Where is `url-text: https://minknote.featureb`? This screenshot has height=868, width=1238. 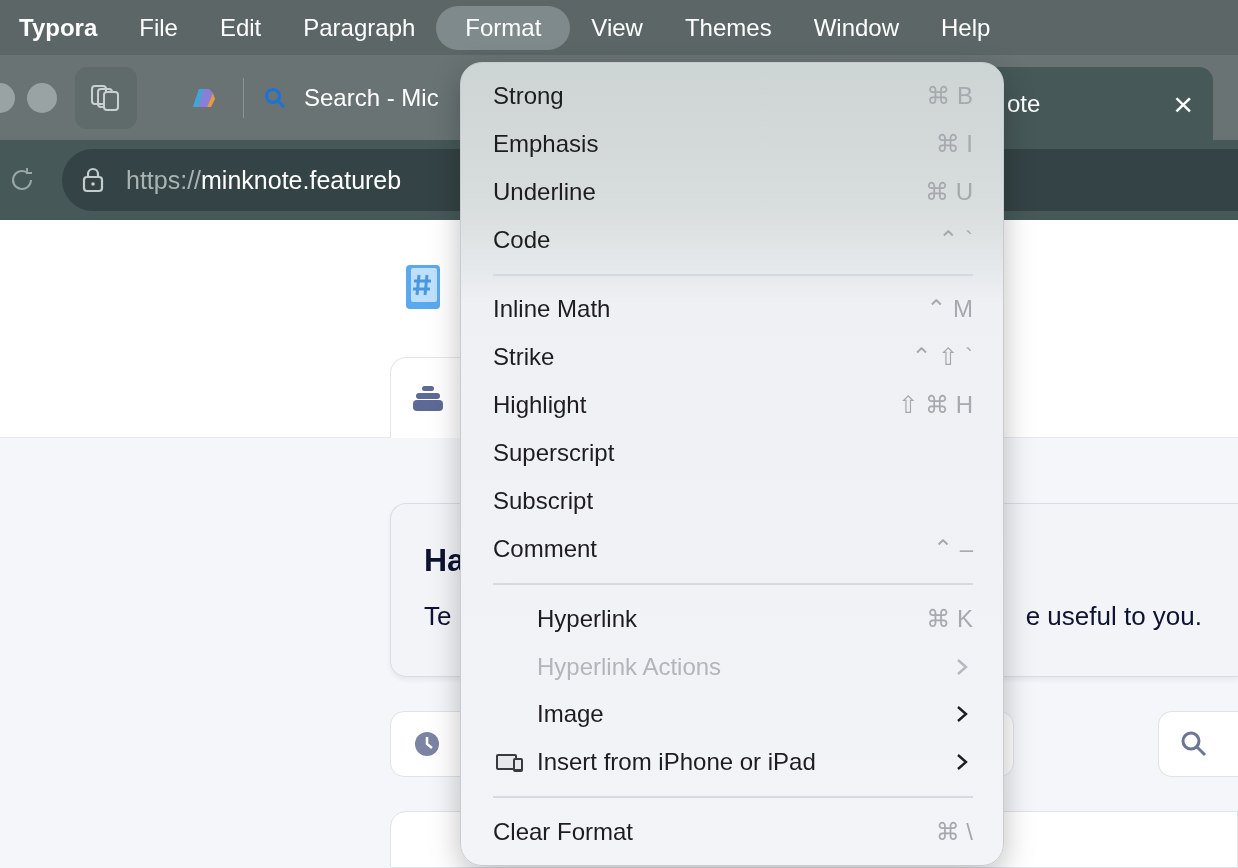
url-text: https://minknote.featureb is located at coordinates (264, 180).